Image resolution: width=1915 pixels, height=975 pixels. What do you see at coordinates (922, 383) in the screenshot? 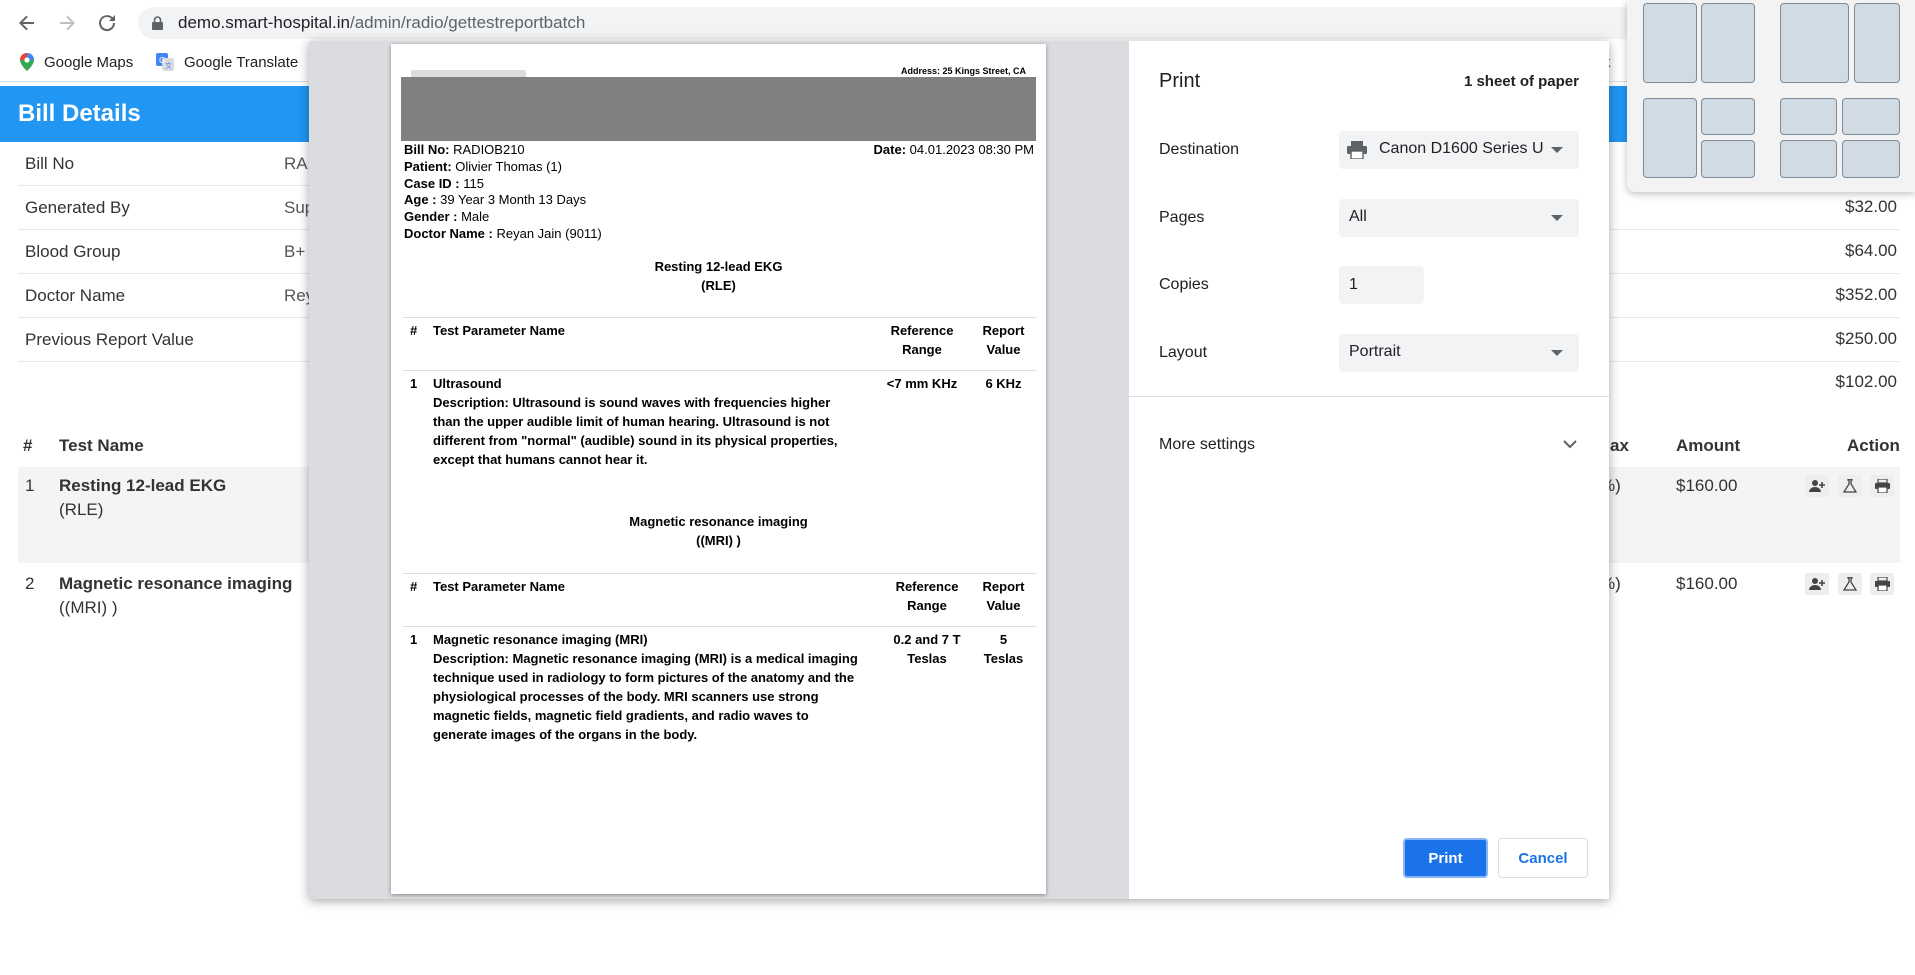
I see `row-reference: <7 mm KHz` at bounding box center [922, 383].